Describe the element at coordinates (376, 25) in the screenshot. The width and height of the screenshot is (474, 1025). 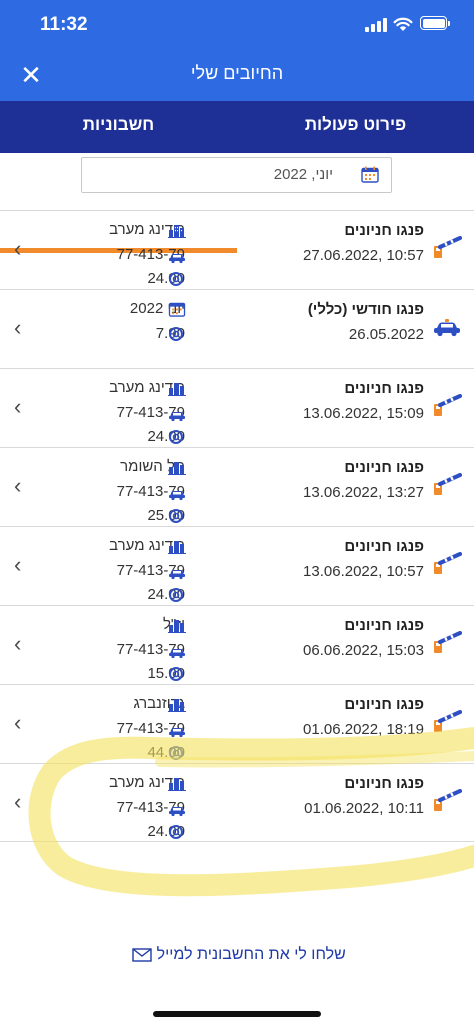
I see `cellular-signal-icon` at that location.